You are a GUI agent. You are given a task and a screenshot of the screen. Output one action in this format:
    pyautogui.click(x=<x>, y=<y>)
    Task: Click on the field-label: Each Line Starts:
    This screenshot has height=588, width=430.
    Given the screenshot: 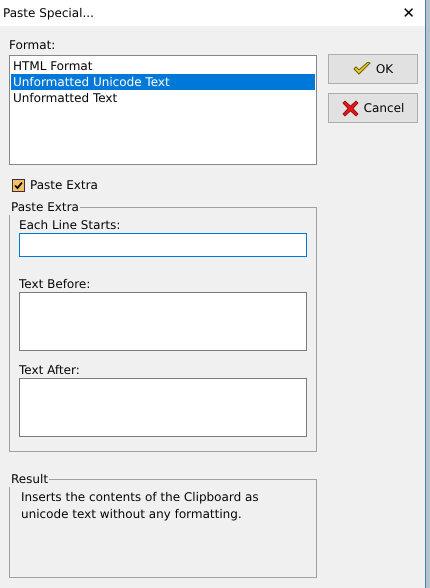 What is the action you would take?
    pyautogui.click(x=70, y=225)
    